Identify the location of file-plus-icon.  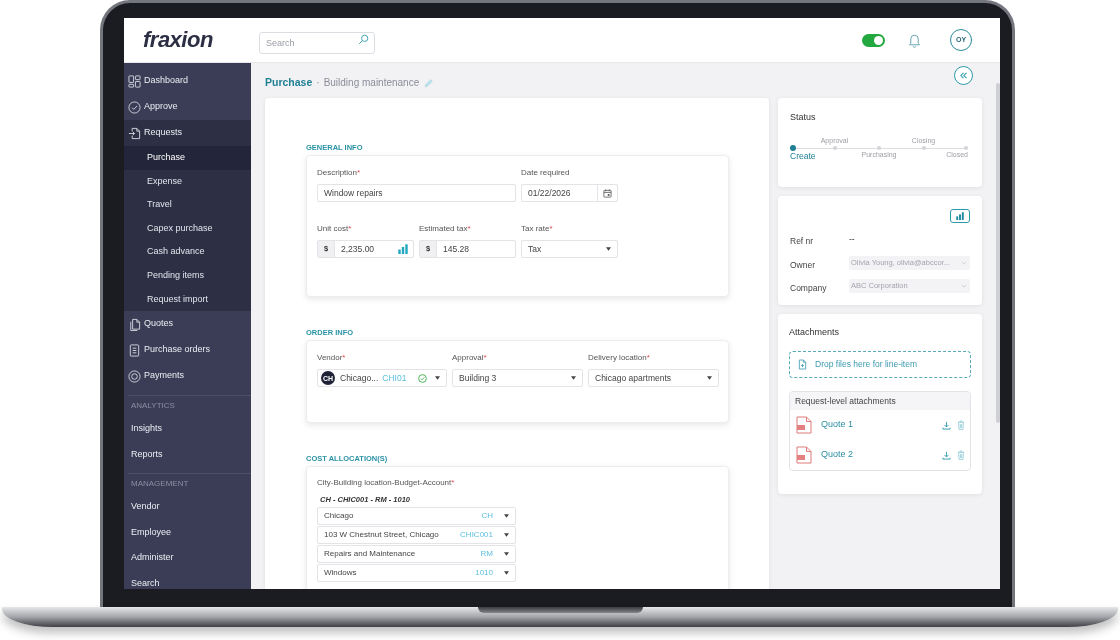
(802, 364).